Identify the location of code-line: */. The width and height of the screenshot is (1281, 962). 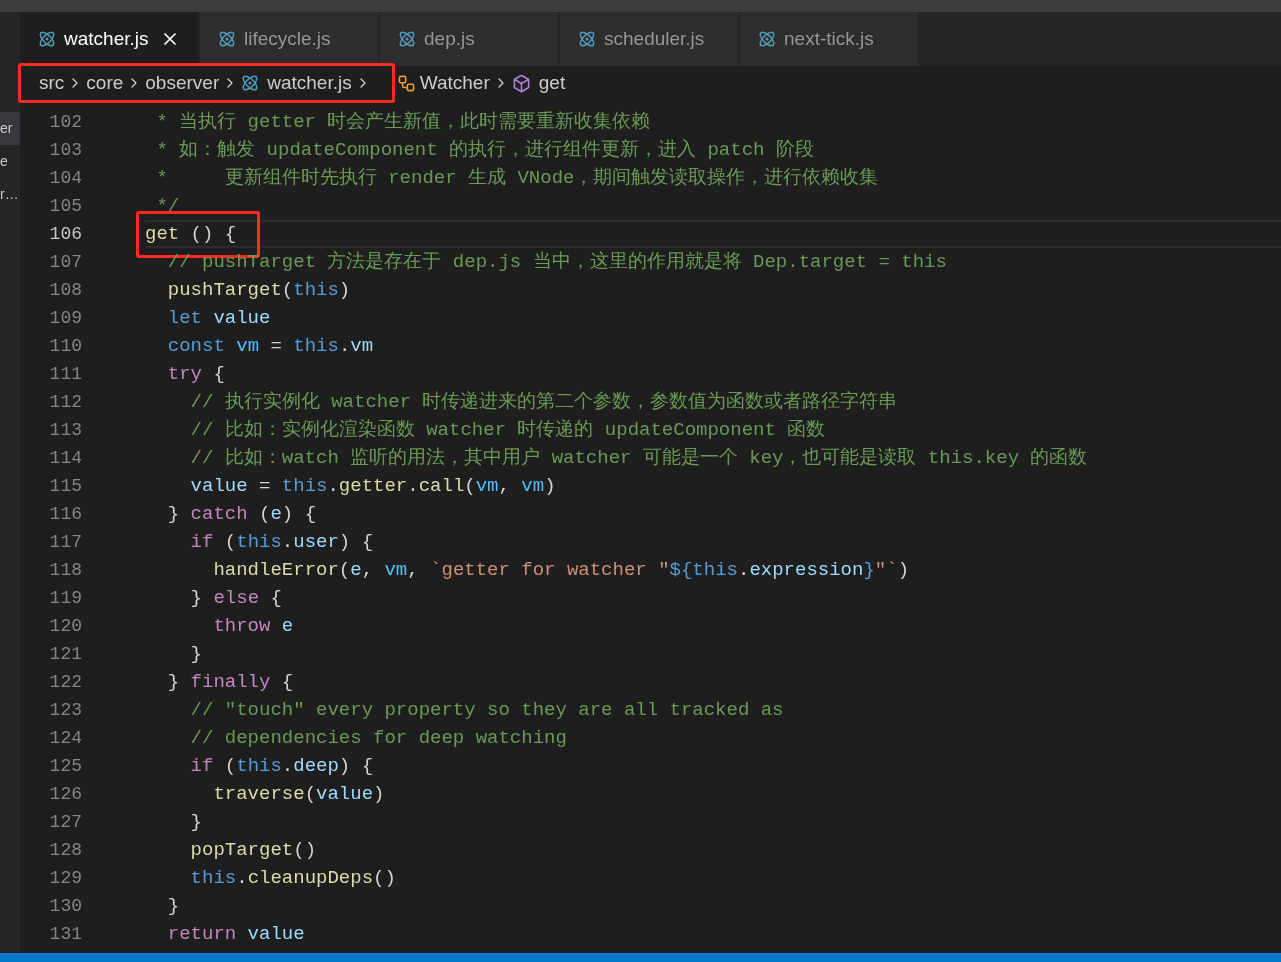
(167, 206).